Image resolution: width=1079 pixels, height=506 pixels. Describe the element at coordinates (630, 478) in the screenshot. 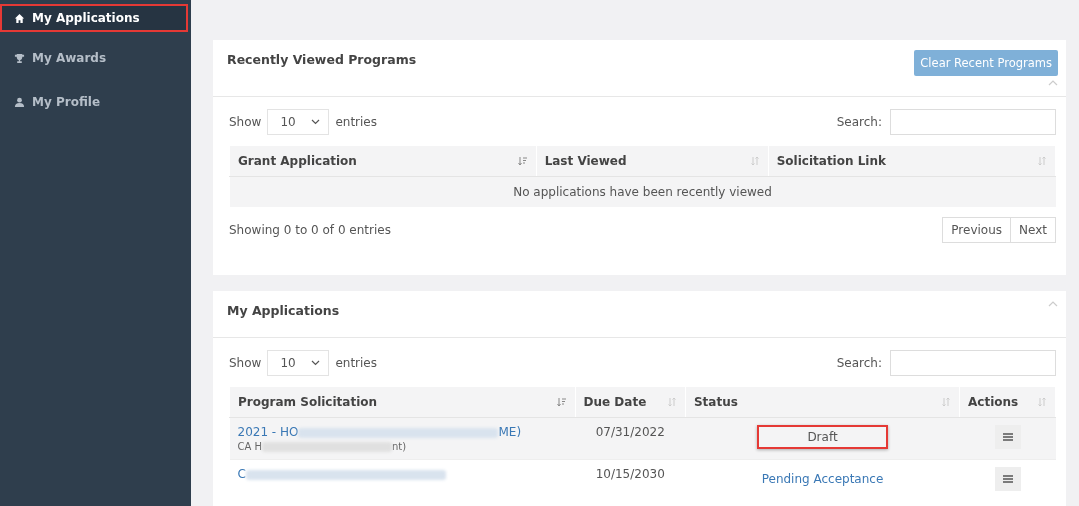

I see `due-date-cell: 10/15/2030` at that location.